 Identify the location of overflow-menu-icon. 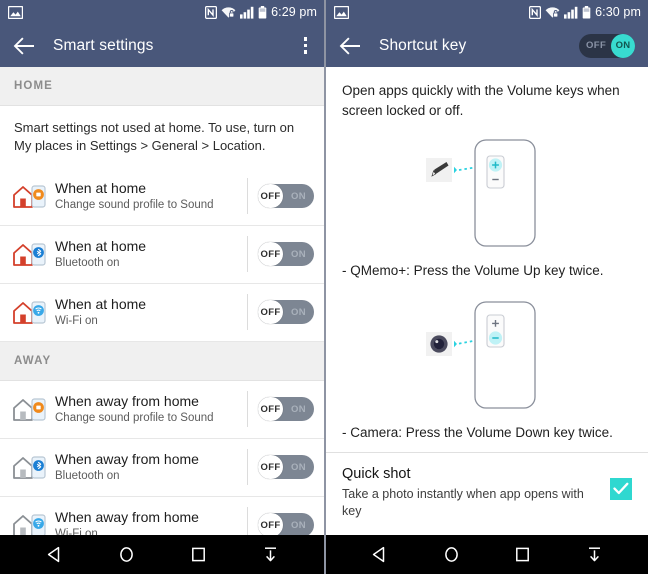
(306, 45).